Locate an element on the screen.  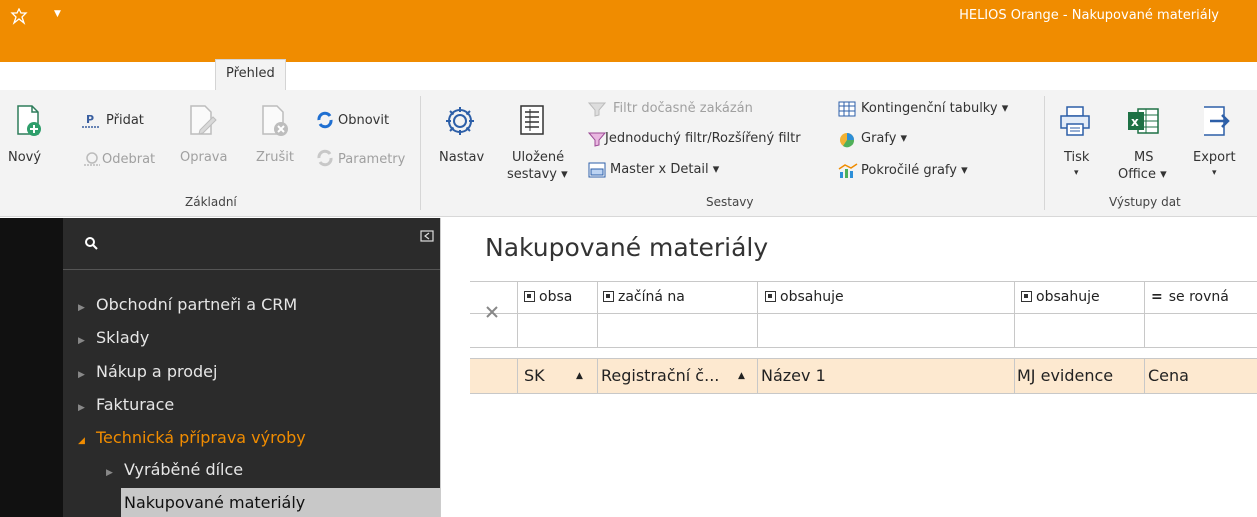
sidebar-item-label: Technická příprava výroby is located at coordinates (201, 437).